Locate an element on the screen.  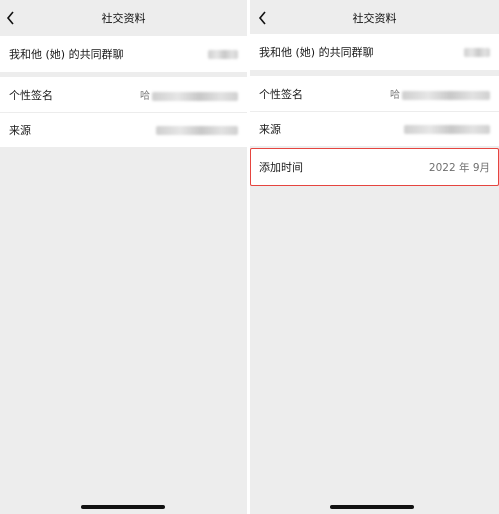
added-time-label: 添加时间 is located at coordinates (281, 167).